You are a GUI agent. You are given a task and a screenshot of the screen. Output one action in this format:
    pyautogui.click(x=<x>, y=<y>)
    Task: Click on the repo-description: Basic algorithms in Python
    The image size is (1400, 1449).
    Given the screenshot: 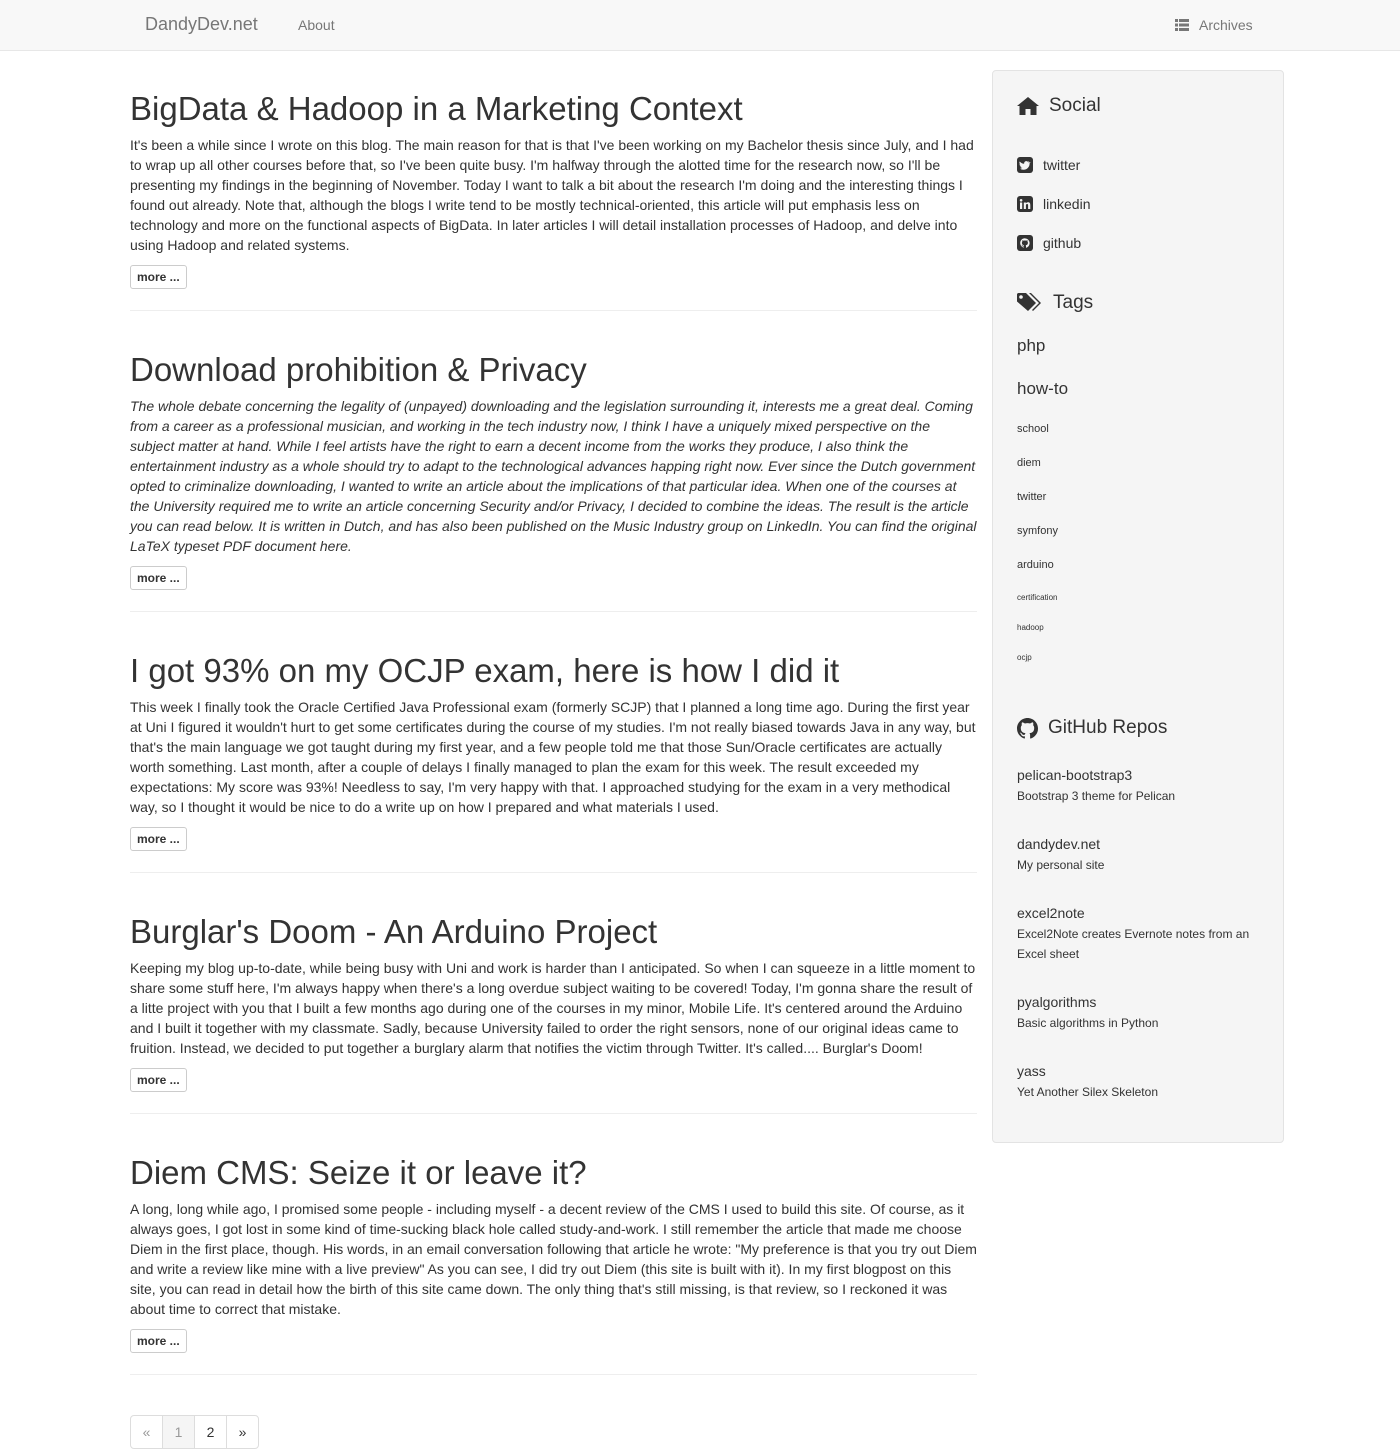 What is the action you would take?
    pyautogui.click(x=1088, y=1023)
    